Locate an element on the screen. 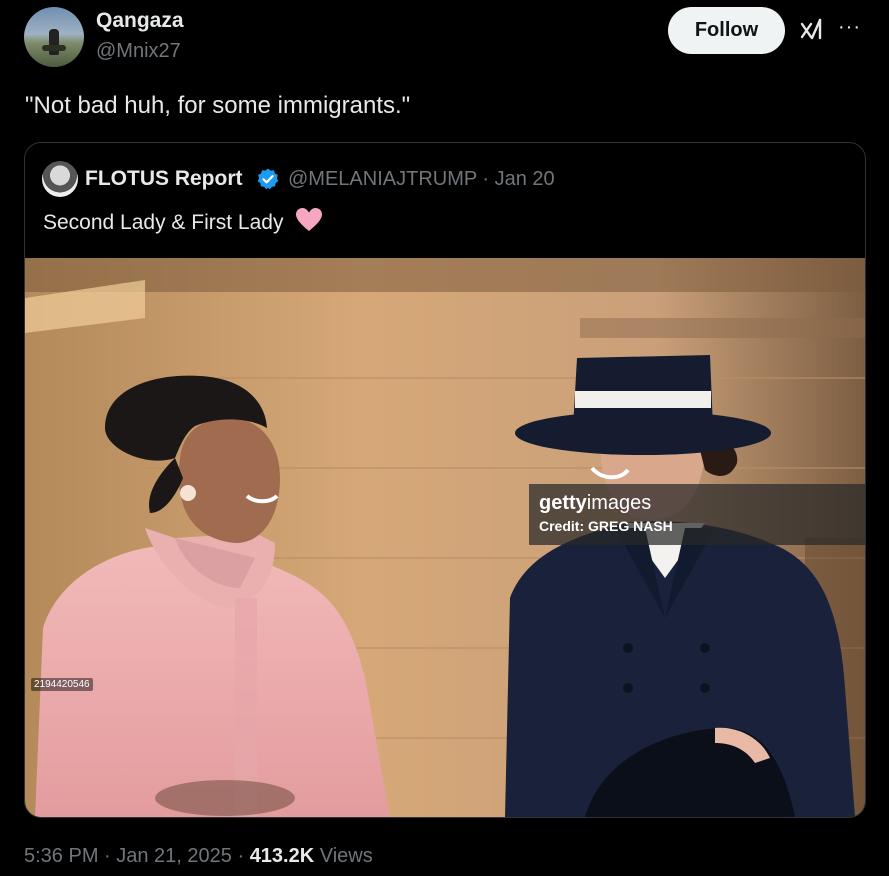 Image resolution: width=889 pixels, height=876 pixels. quoted-text-content: Second Lady & First Lady is located at coordinates (163, 222).